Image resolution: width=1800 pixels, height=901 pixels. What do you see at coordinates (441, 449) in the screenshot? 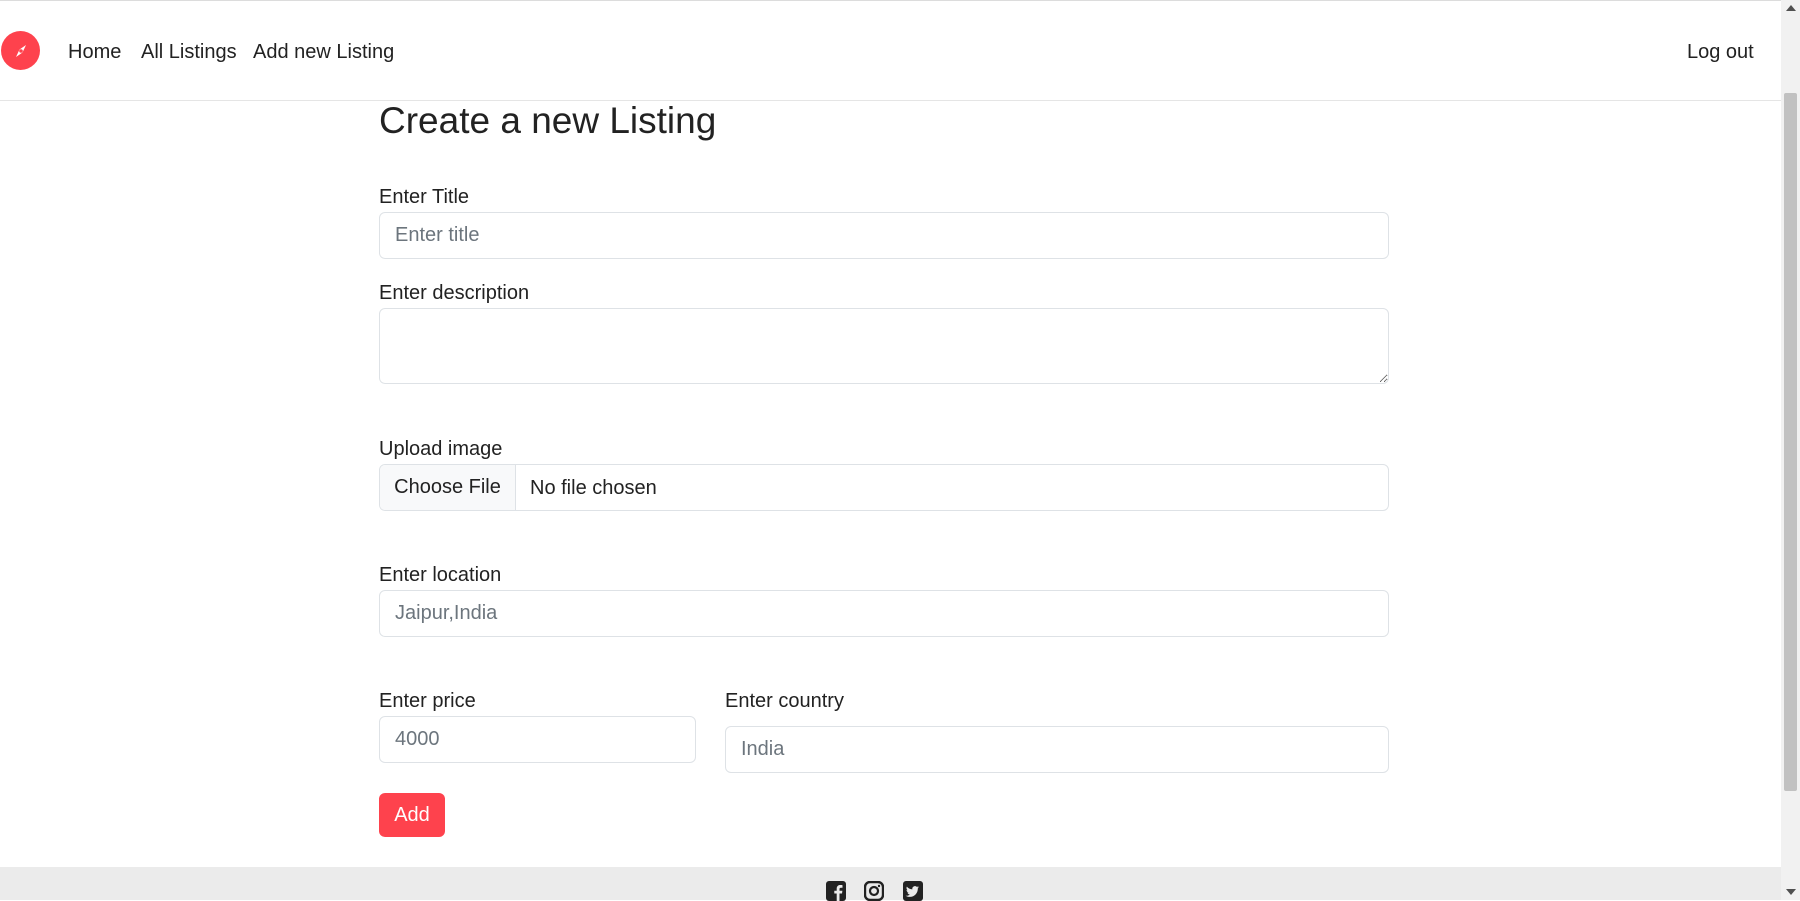
I see `upload-image-label: Upload image` at bounding box center [441, 449].